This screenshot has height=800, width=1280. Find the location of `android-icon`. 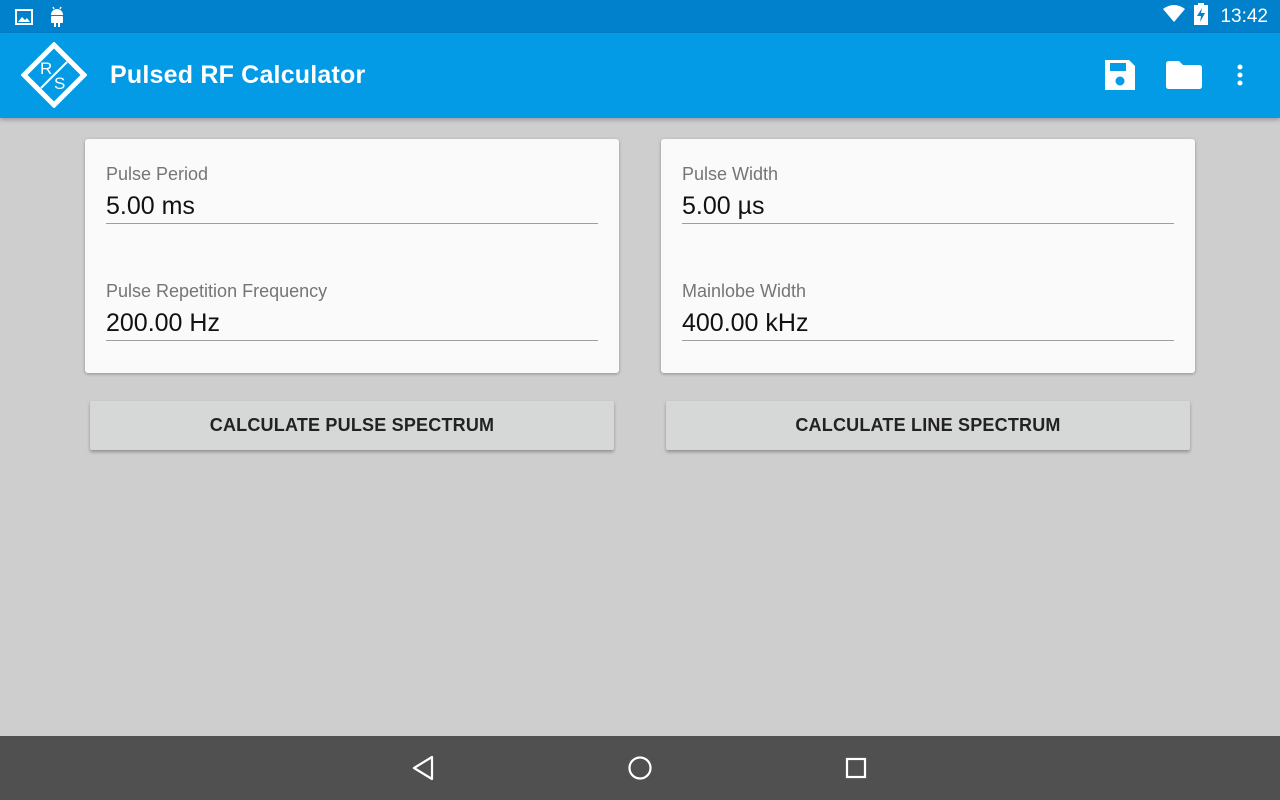

android-icon is located at coordinates (57, 19).